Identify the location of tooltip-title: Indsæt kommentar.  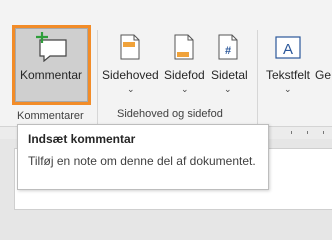
(82, 139).